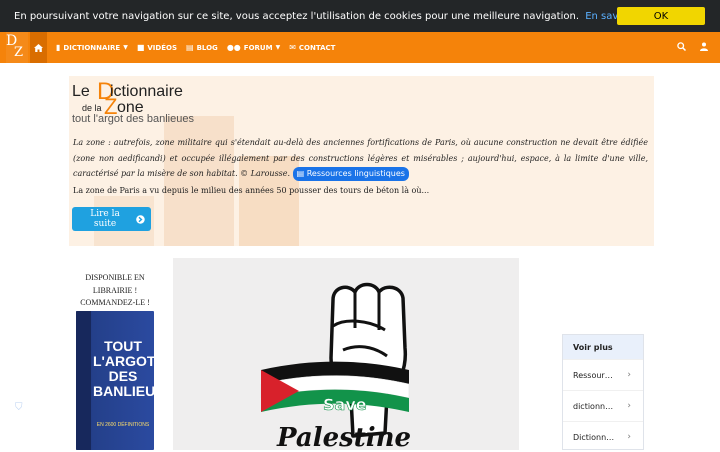 This screenshot has height=452, width=720. I want to click on sidebar-heading: Voir plus, so click(603, 347).